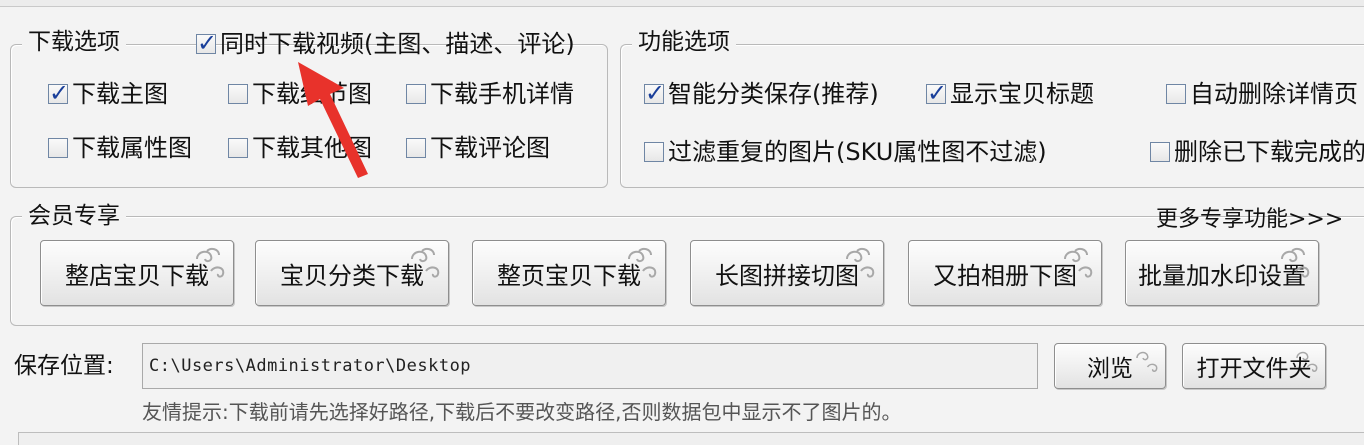 The image size is (1364, 445). I want to click on download-mobile-detail-checkbox: 下载手机详情, so click(490, 94).